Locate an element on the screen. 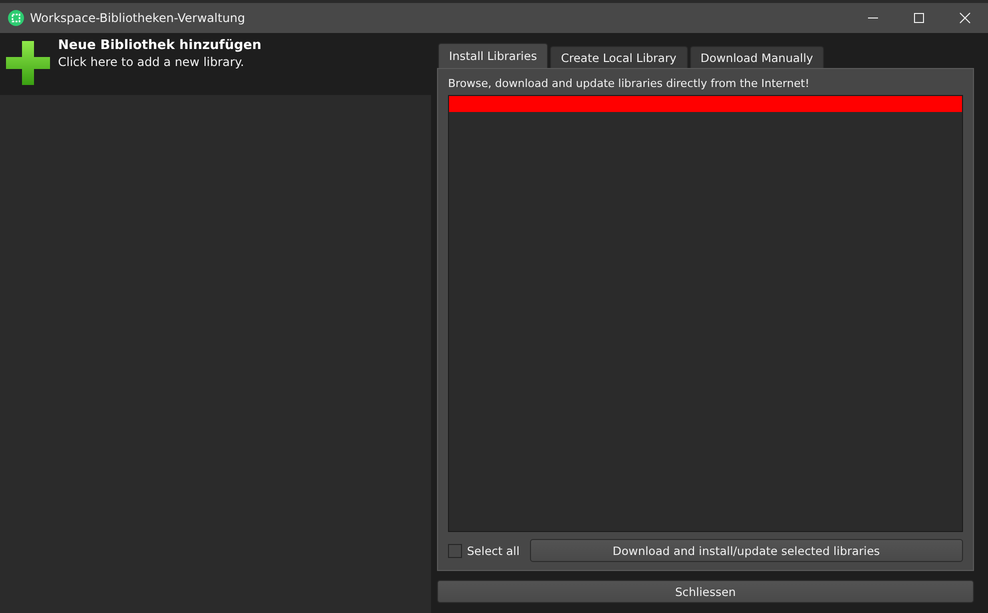 Image resolution: width=988 pixels, height=613 pixels. add-library-title: Neue Bibliothek hinzufügen is located at coordinates (160, 45).